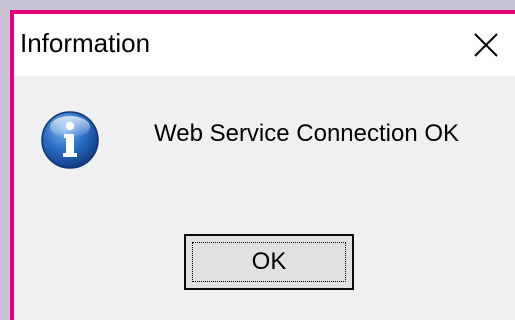  Describe the element at coordinates (70, 140) in the screenshot. I see `info-icon` at that location.